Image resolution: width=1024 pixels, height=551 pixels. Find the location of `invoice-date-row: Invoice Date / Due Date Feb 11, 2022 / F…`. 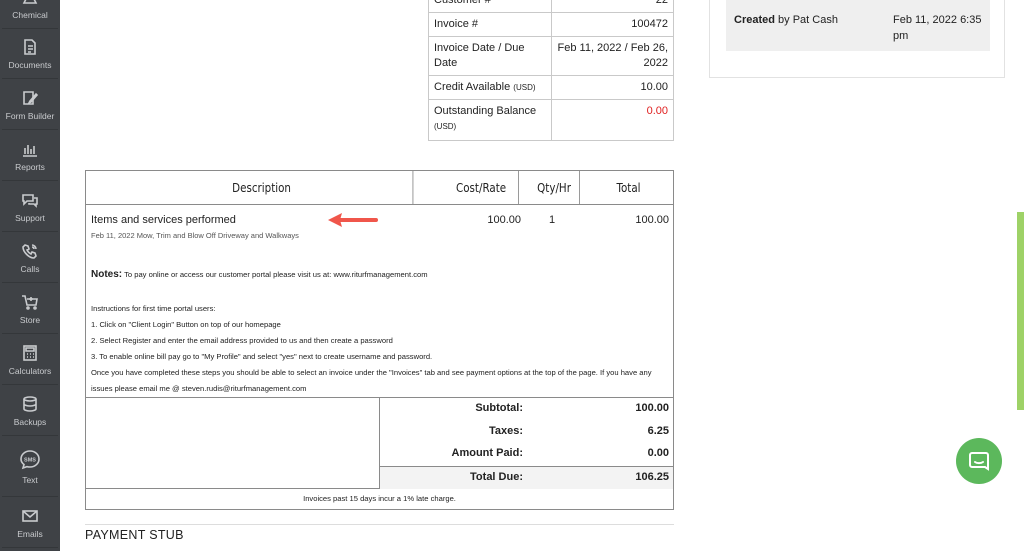

invoice-date-row: Invoice Date / Due Date Feb 11, 2022 / F… is located at coordinates (551, 56).